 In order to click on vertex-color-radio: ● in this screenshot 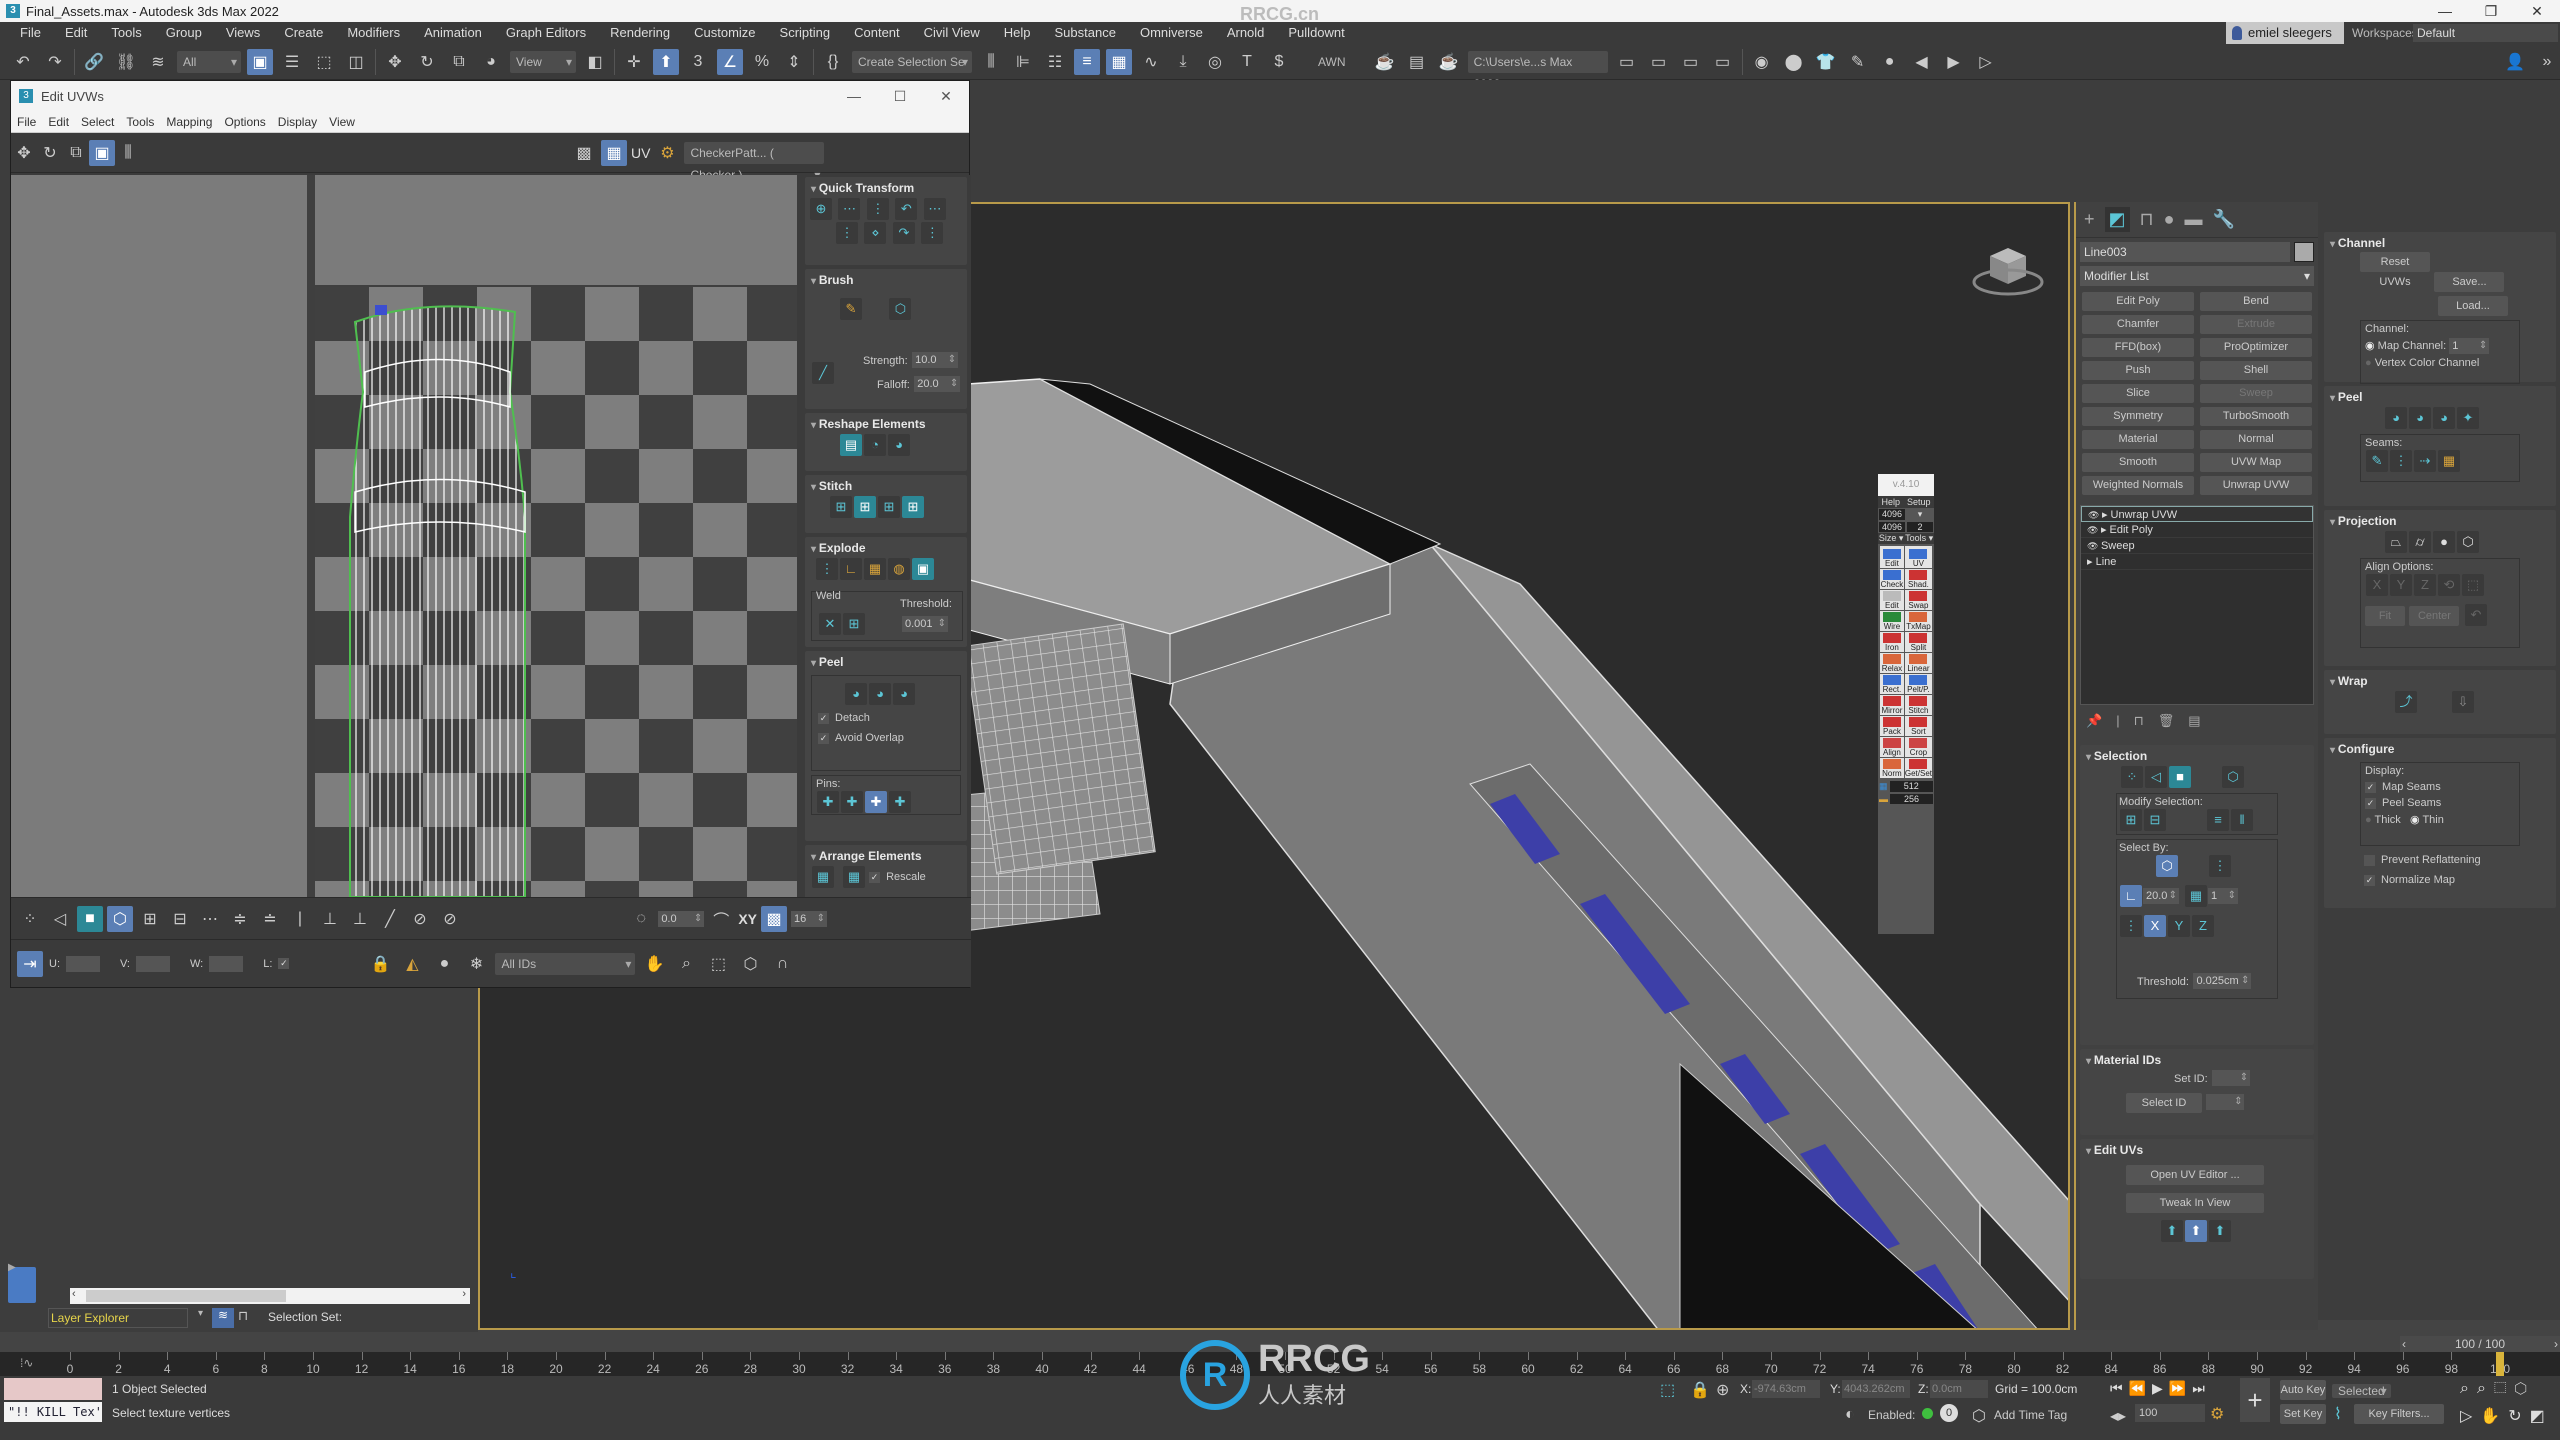, I will do `click(2368, 363)`.